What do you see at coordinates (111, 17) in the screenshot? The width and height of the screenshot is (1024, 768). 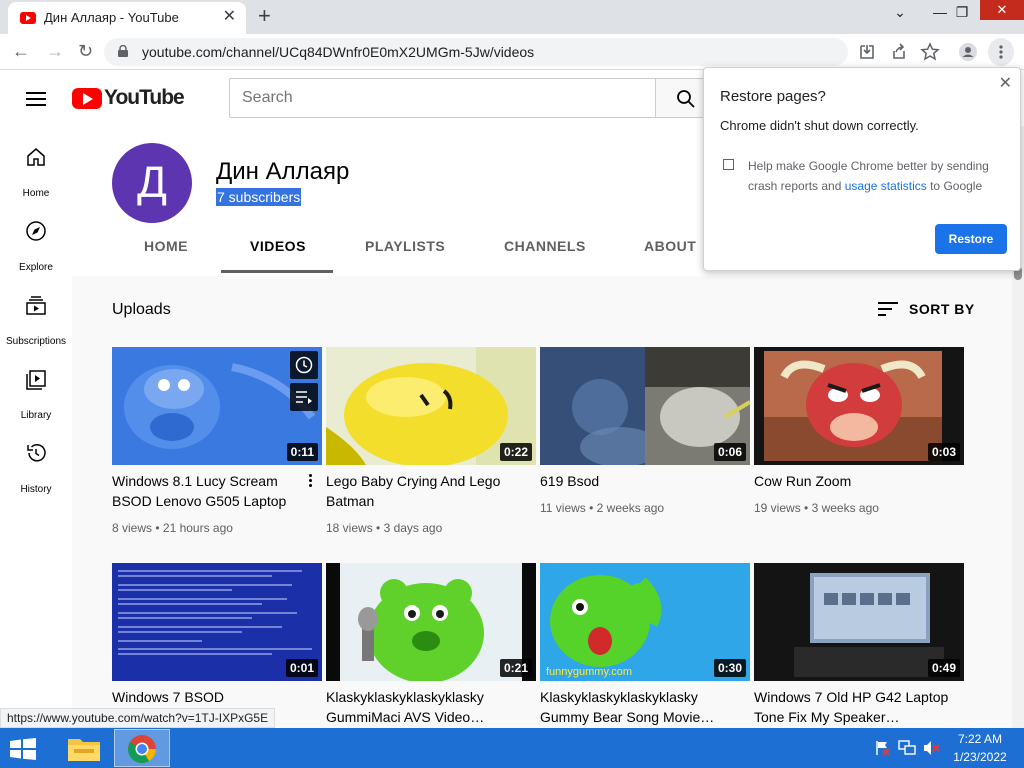 I see `tab-title: Дин Аллаяр - YouTube` at bounding box center [111, 17].